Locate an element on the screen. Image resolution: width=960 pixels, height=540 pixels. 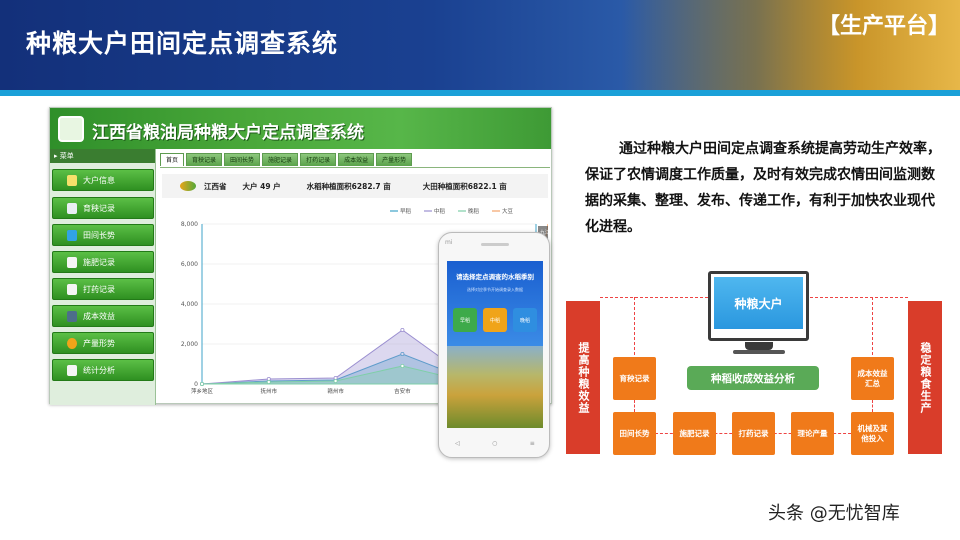
phone-button-late: 晚稻 is located at coordinates (525, 320).